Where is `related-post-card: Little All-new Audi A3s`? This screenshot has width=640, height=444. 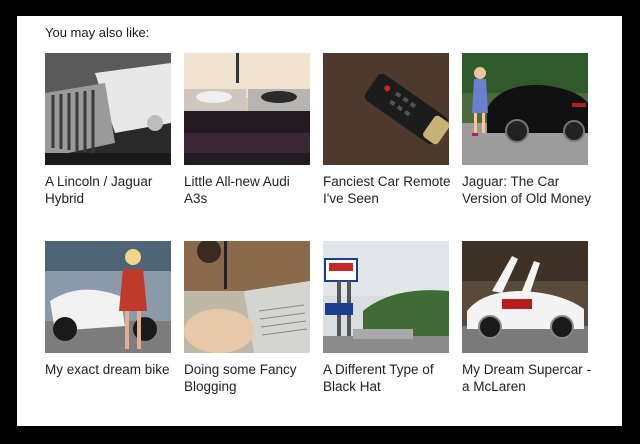 related-post-card: Little All-new Audi A3s is located at coordinates (247, 130).